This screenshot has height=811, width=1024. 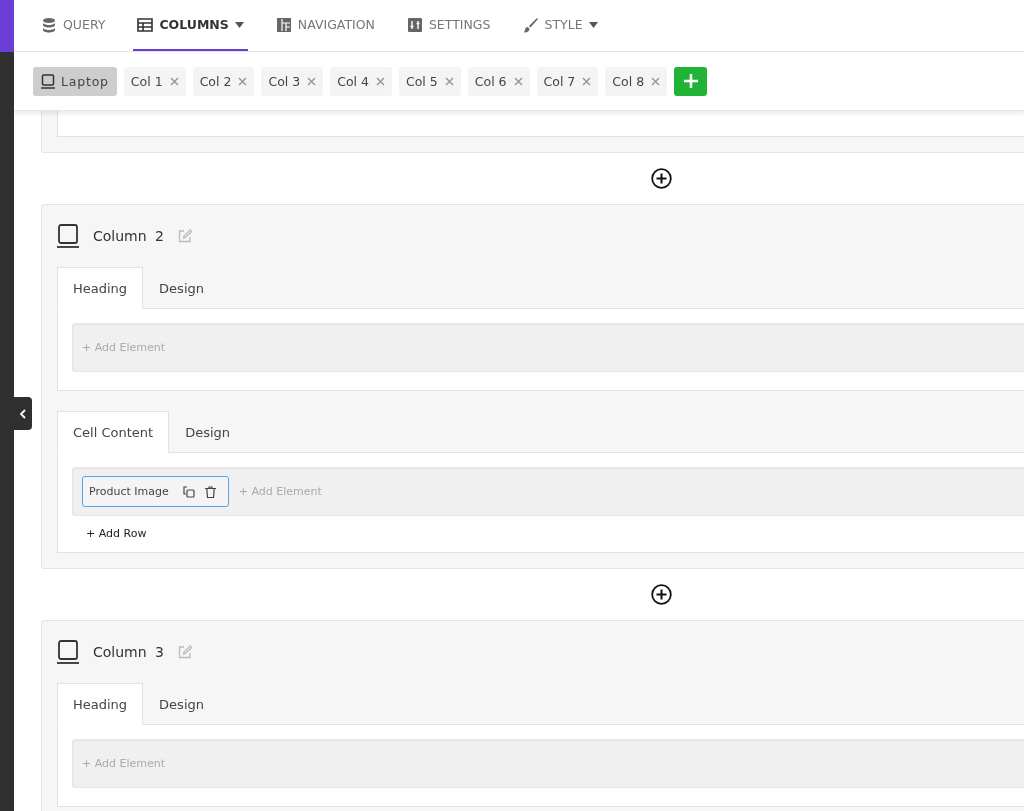 What do you see at coordinates (113, 432) in the screenshot?
I see `section-tab: Cell Content` at bounding box center [113, 432].